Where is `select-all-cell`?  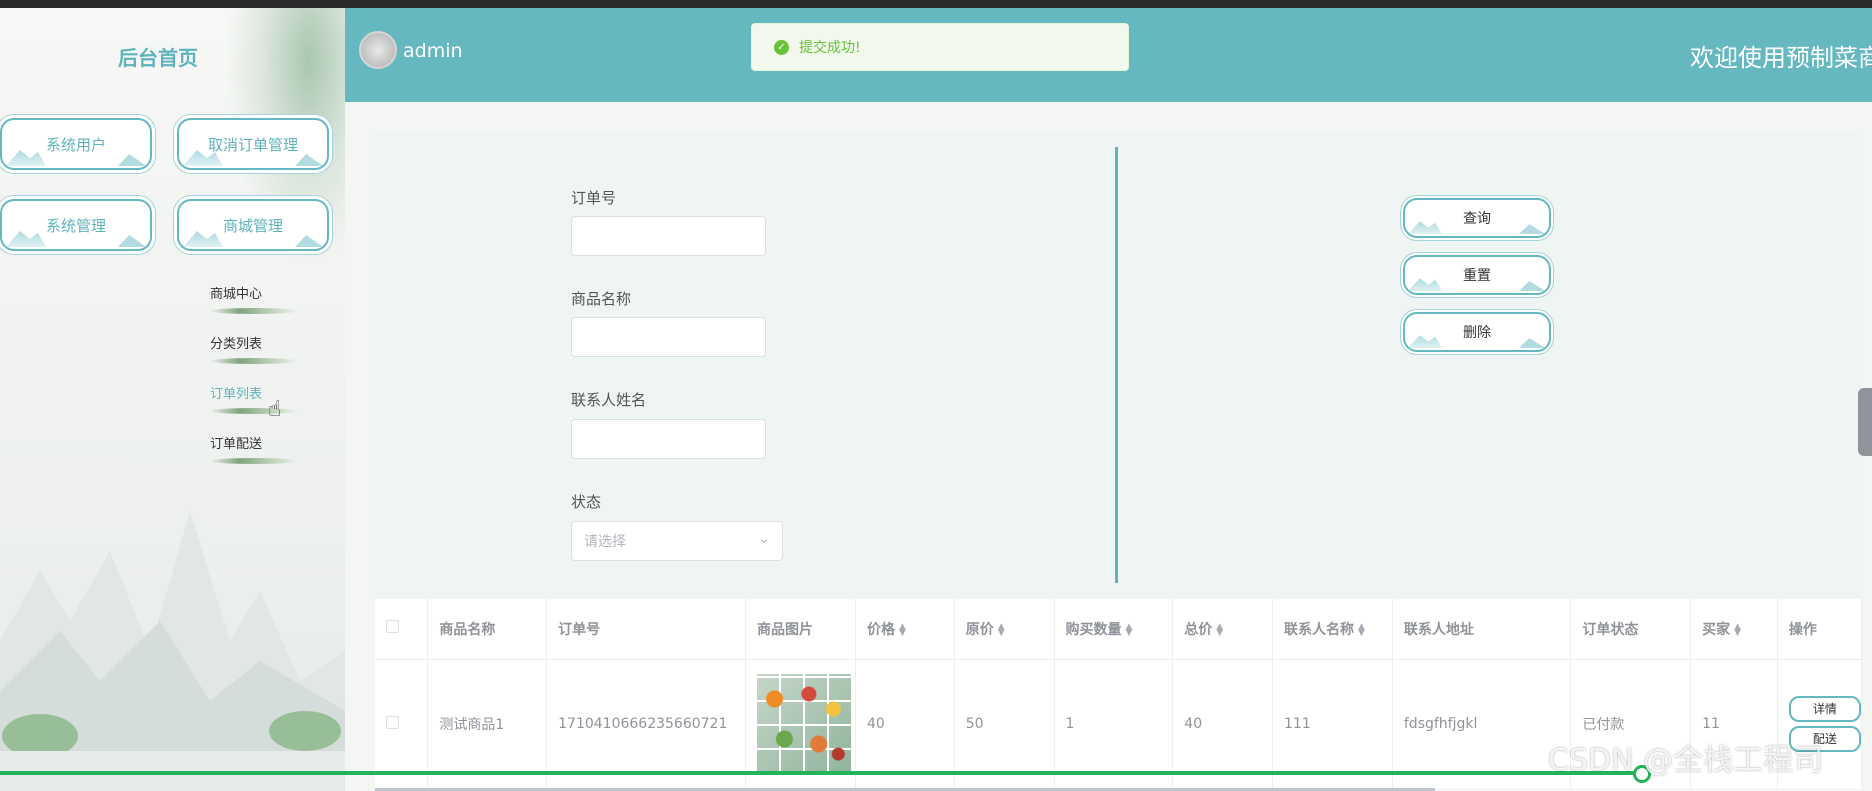
select-all-cell is located at coordinates (402, 629).